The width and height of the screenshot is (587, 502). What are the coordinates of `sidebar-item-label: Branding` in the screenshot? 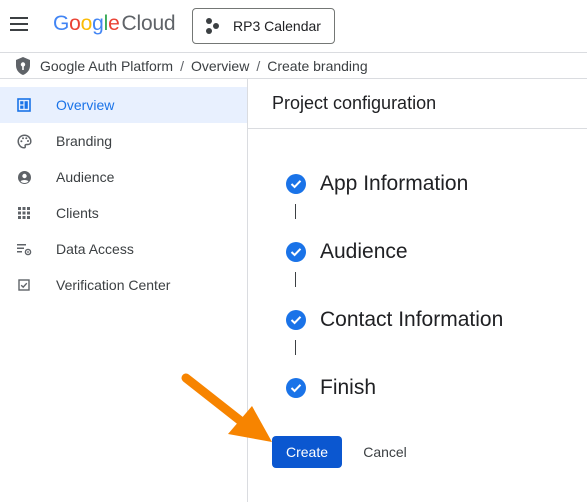 It's located at (84, 141).